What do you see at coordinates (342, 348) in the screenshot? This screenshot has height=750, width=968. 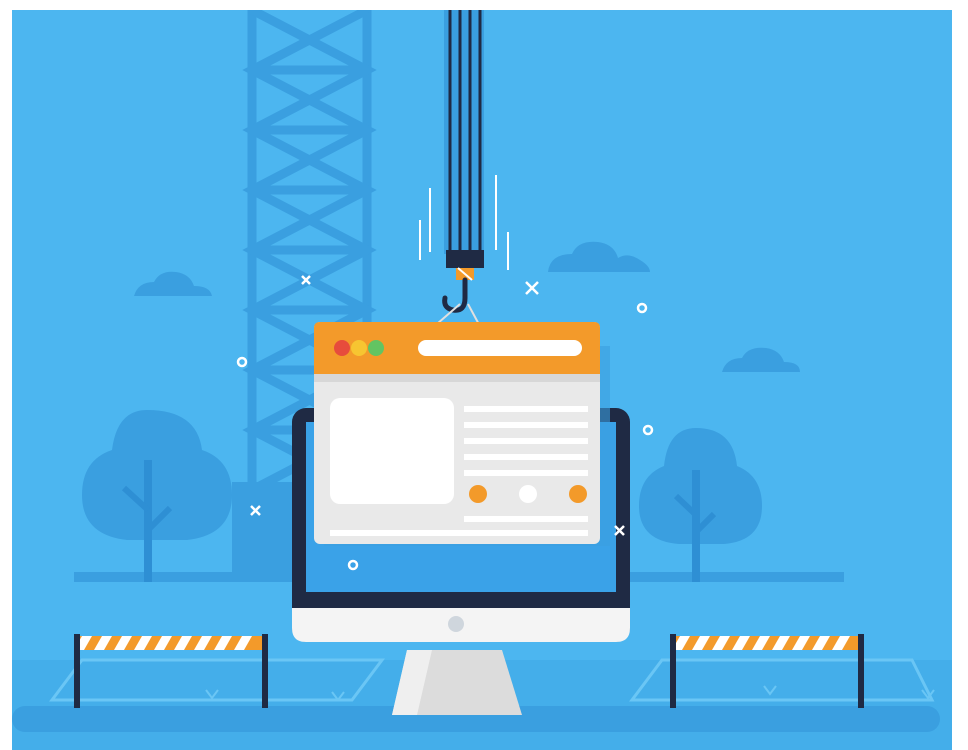 I see `close-dot-icon` at bounding box center [342, 348].